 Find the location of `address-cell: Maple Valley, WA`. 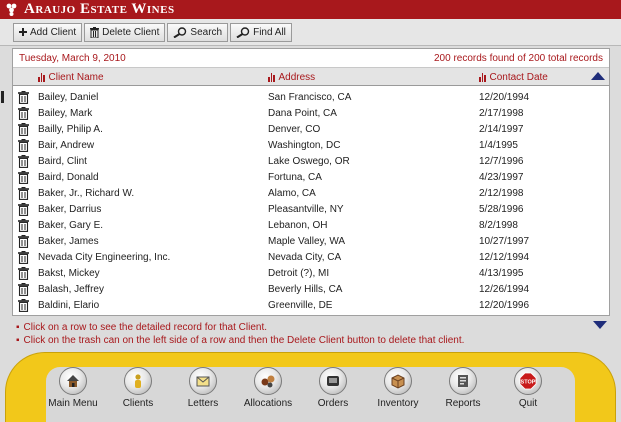

address-cell: Maple Valley, WA is located at coordinates (307, 241).